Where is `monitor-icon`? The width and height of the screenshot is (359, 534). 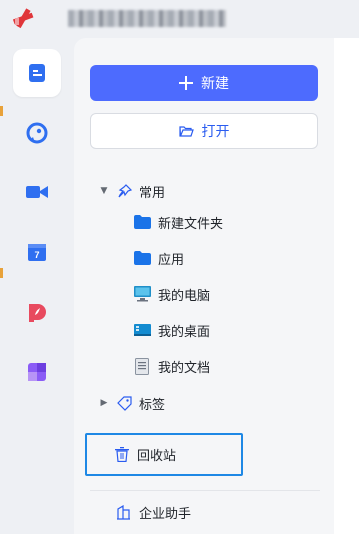 monitor-icon is located at coordinates (142, 294).